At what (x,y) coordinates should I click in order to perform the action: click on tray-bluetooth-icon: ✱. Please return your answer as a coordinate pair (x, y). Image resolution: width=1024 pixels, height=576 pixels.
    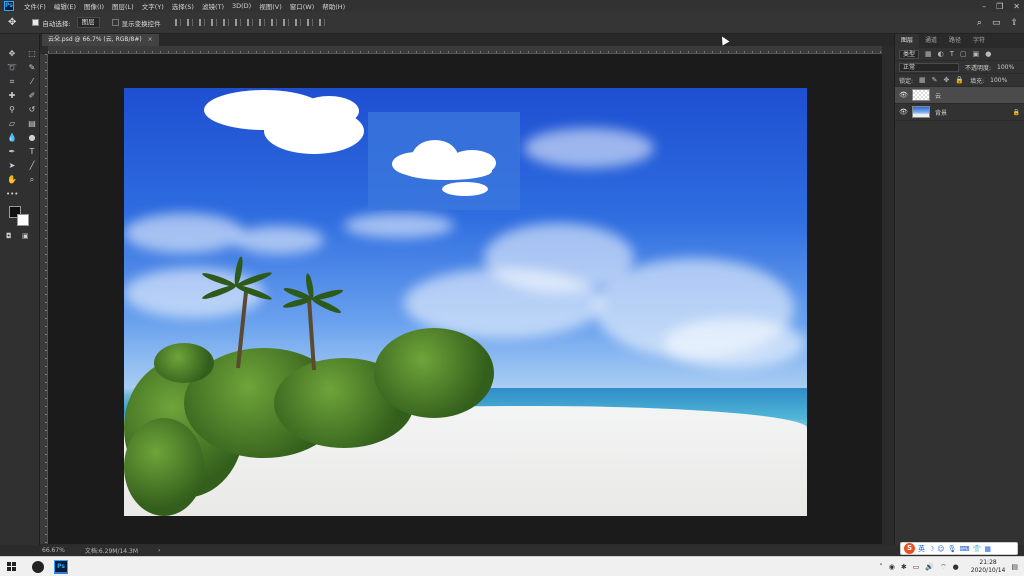
    Looking at the image, I should click on (904, 567).